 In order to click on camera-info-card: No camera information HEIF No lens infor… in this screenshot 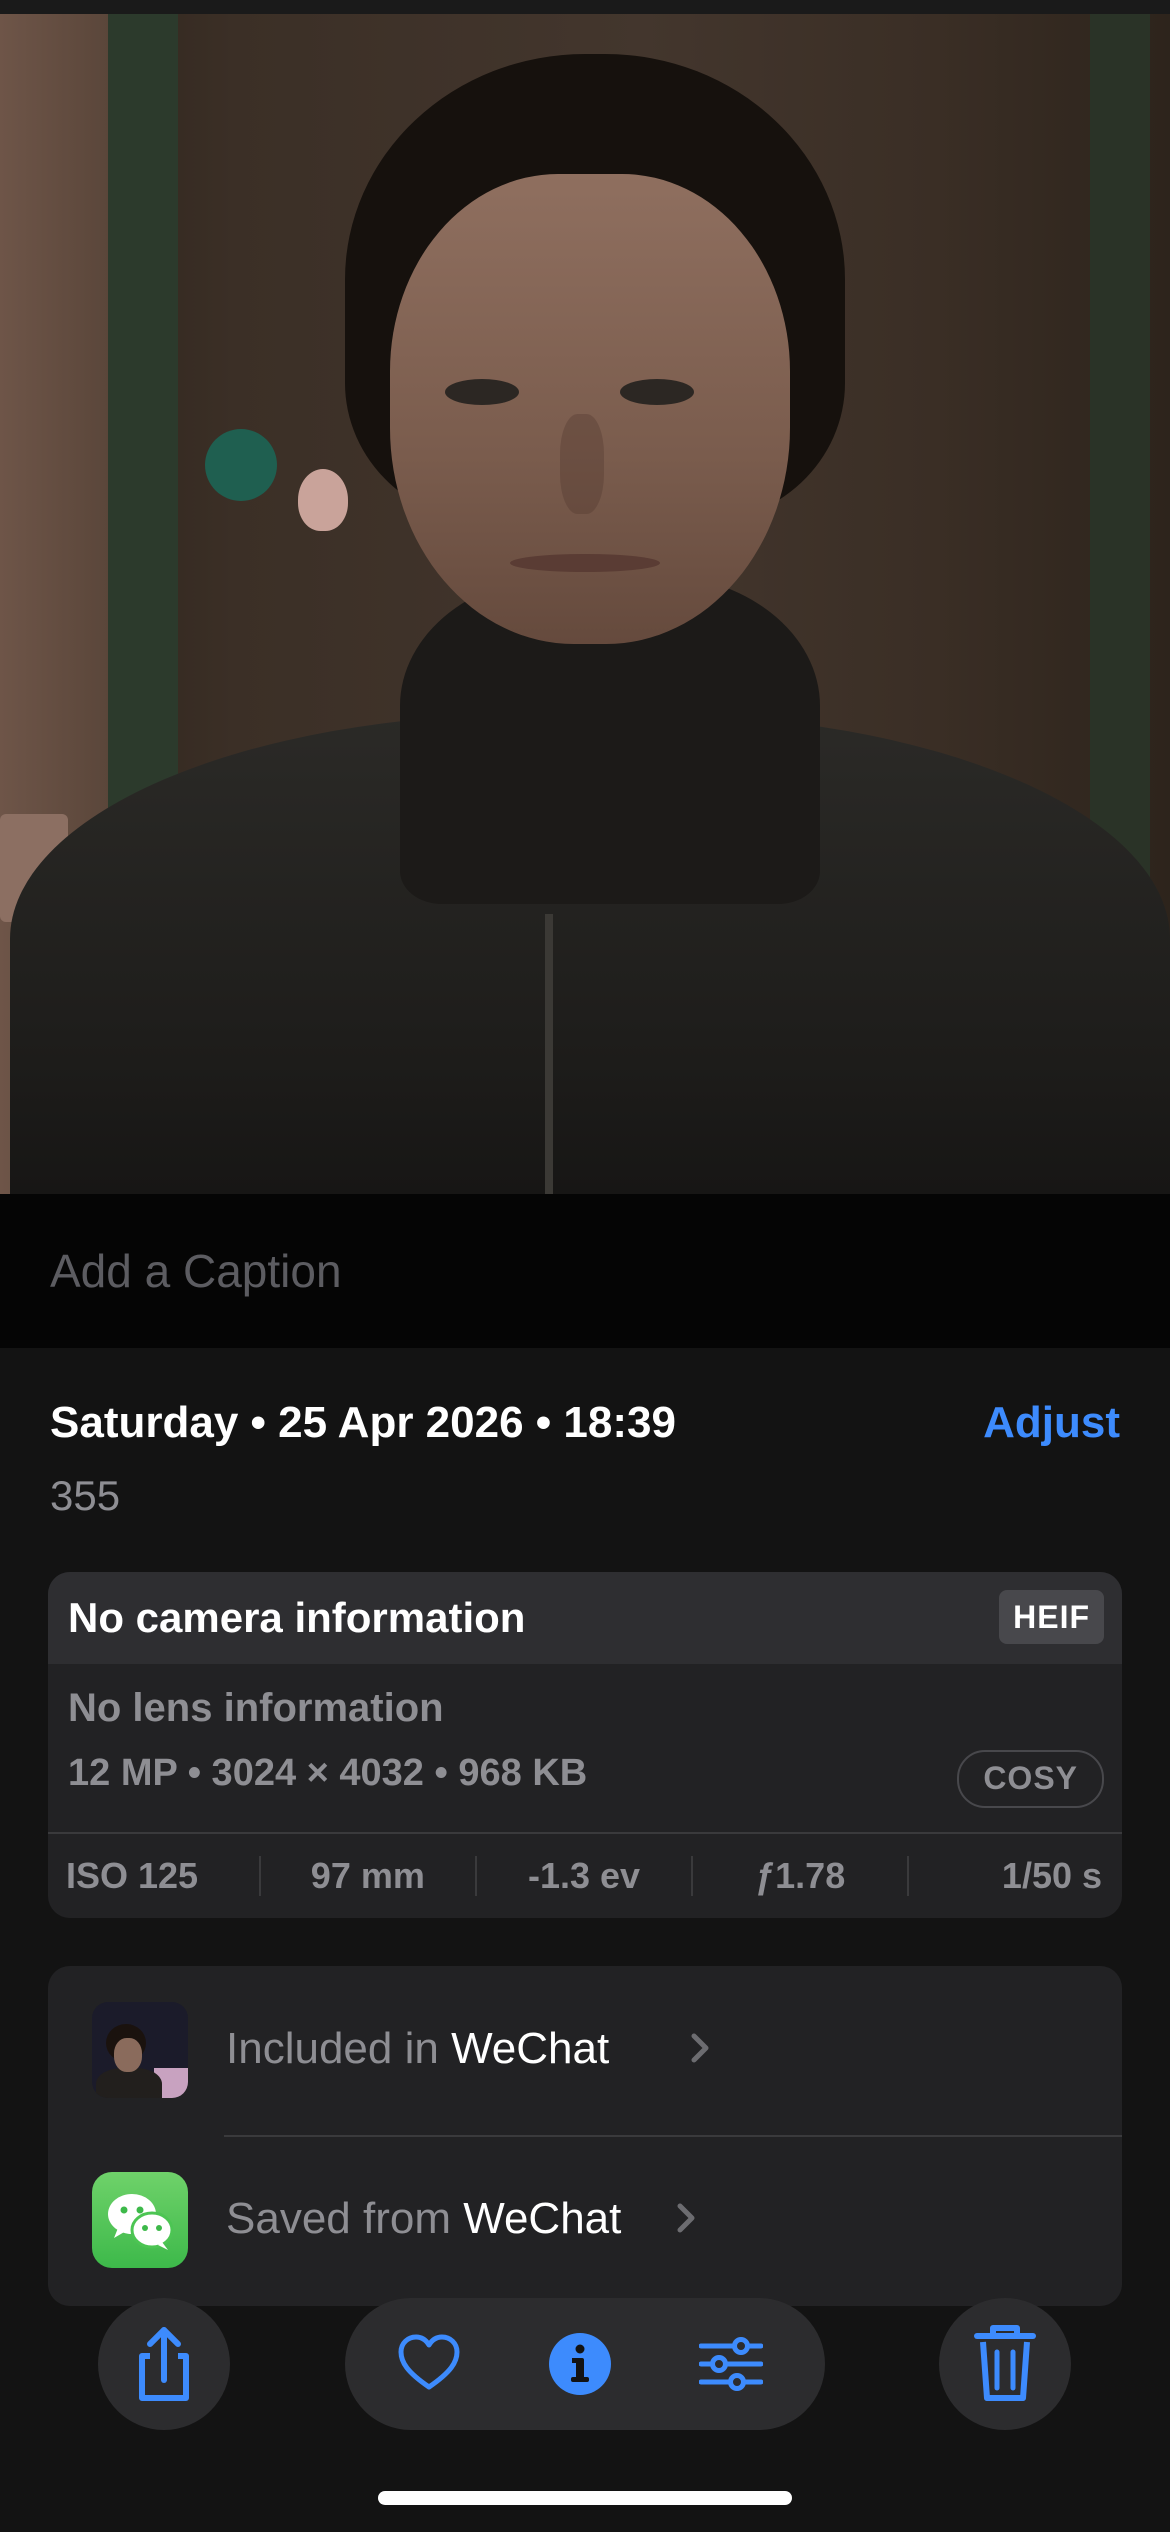, I will do `click(585, 1745)`.